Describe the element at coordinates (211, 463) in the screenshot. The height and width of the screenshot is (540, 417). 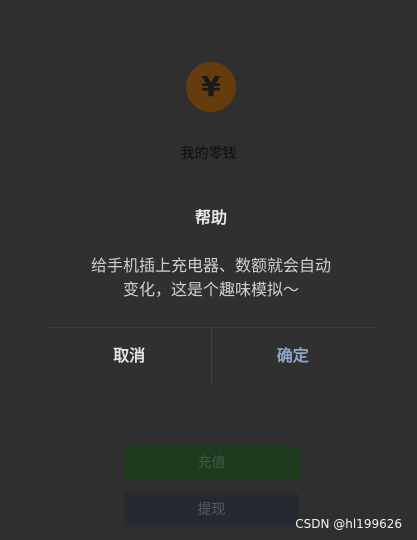
I see `recharge-button: 充值` at that location.